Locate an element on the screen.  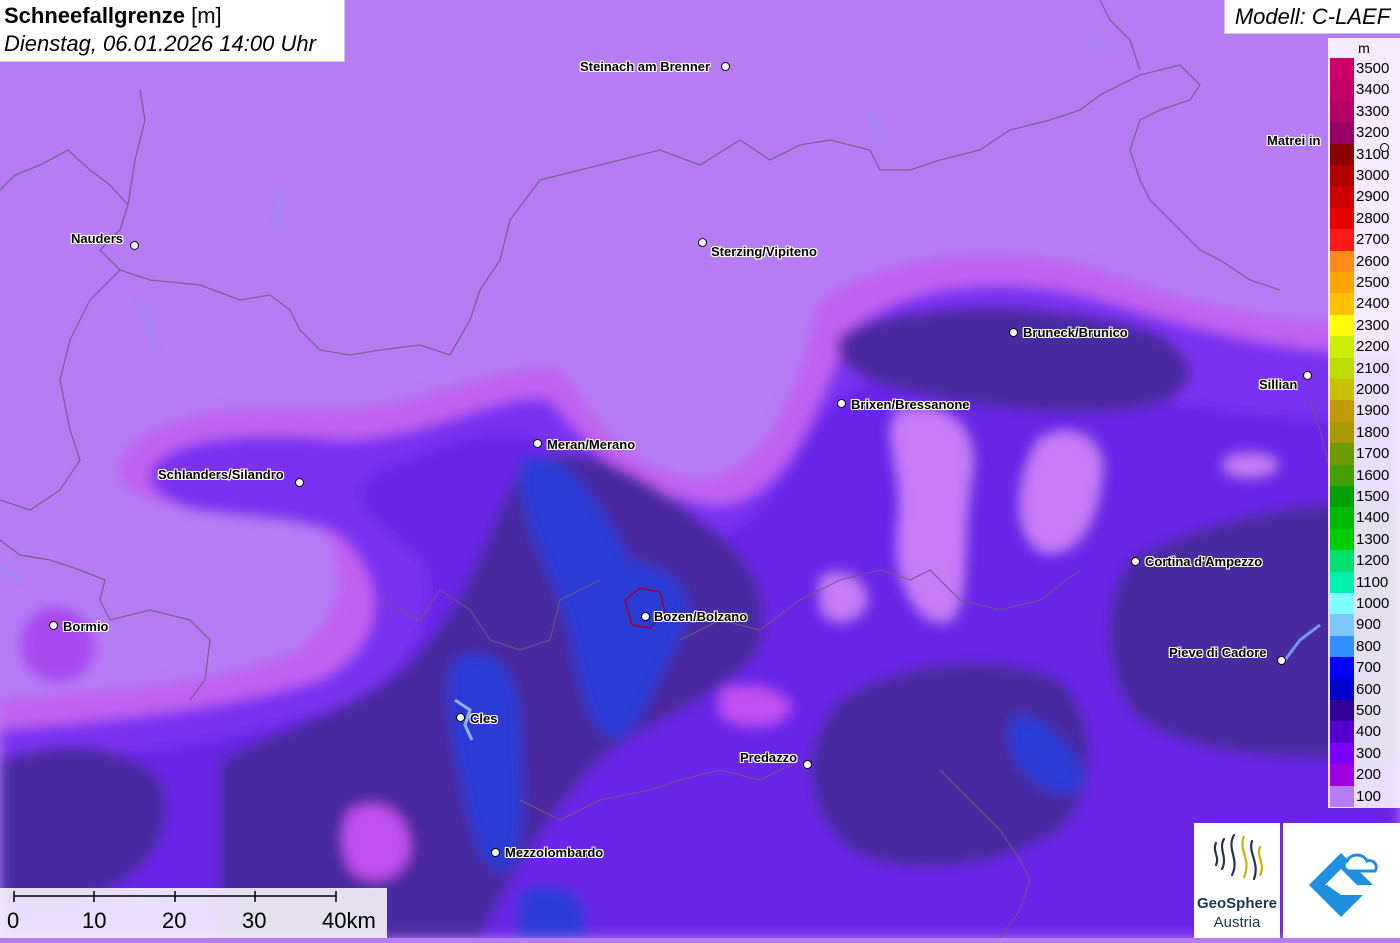
legend-entry: 3200 is located at coordinates (1364, 133).